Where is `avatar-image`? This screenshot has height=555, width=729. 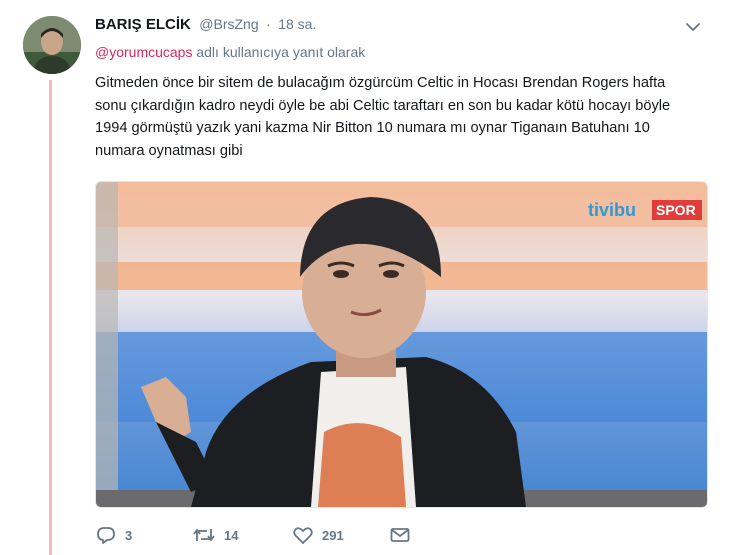
avatar-image is located at coordinates (52, 45).